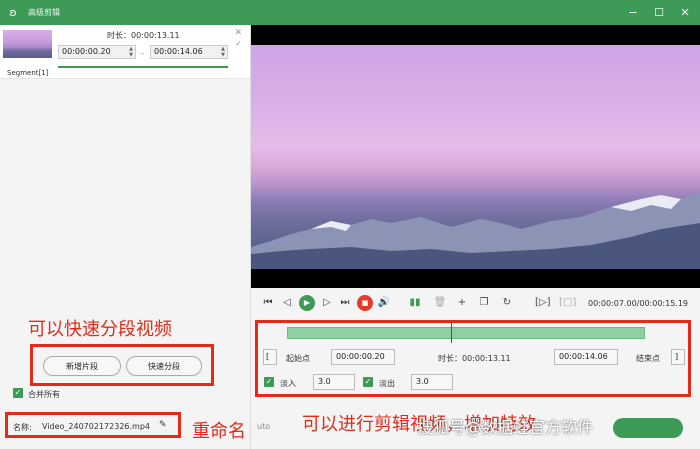 Image resolution: width=700 pixels, height=449 pixels. I want to click on export-button, so click(648, 428).